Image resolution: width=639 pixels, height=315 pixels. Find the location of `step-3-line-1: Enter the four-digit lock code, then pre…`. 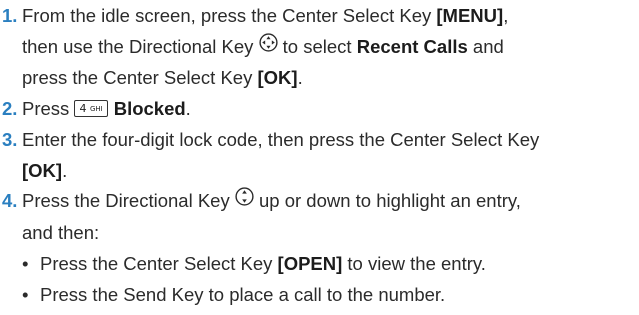

step-3-line-1: Enter the four-digit lock code, then pre… is located at coordinates (281, 139).